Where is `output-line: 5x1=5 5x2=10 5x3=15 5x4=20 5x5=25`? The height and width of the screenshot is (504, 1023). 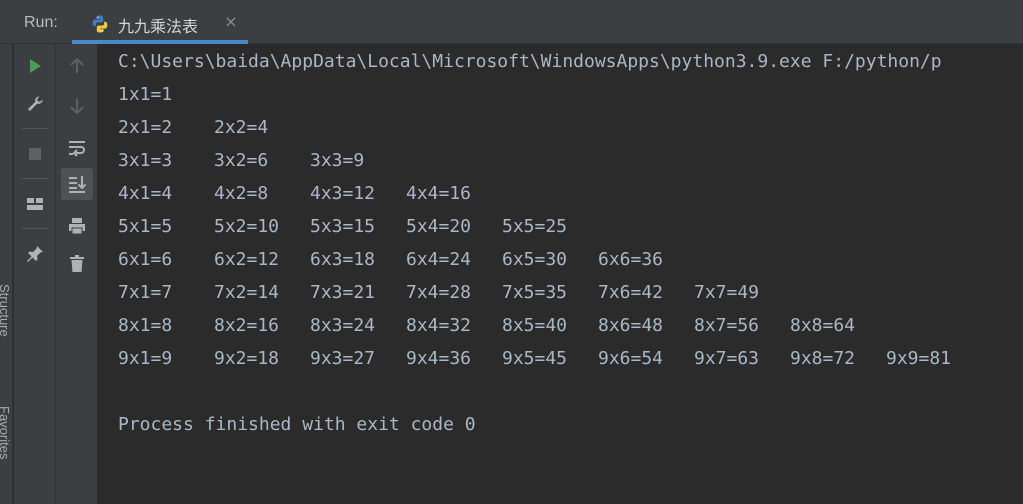 output-line: 5x1=5 5x2=10 5x3=15 5x4=20 5x5=25 is located at coordinates (558, 227).